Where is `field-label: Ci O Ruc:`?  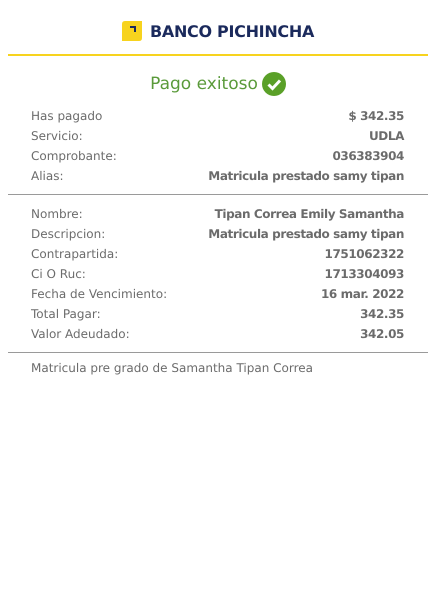 field-label: Ci O Ruc: is located at coordinates (58, 274).